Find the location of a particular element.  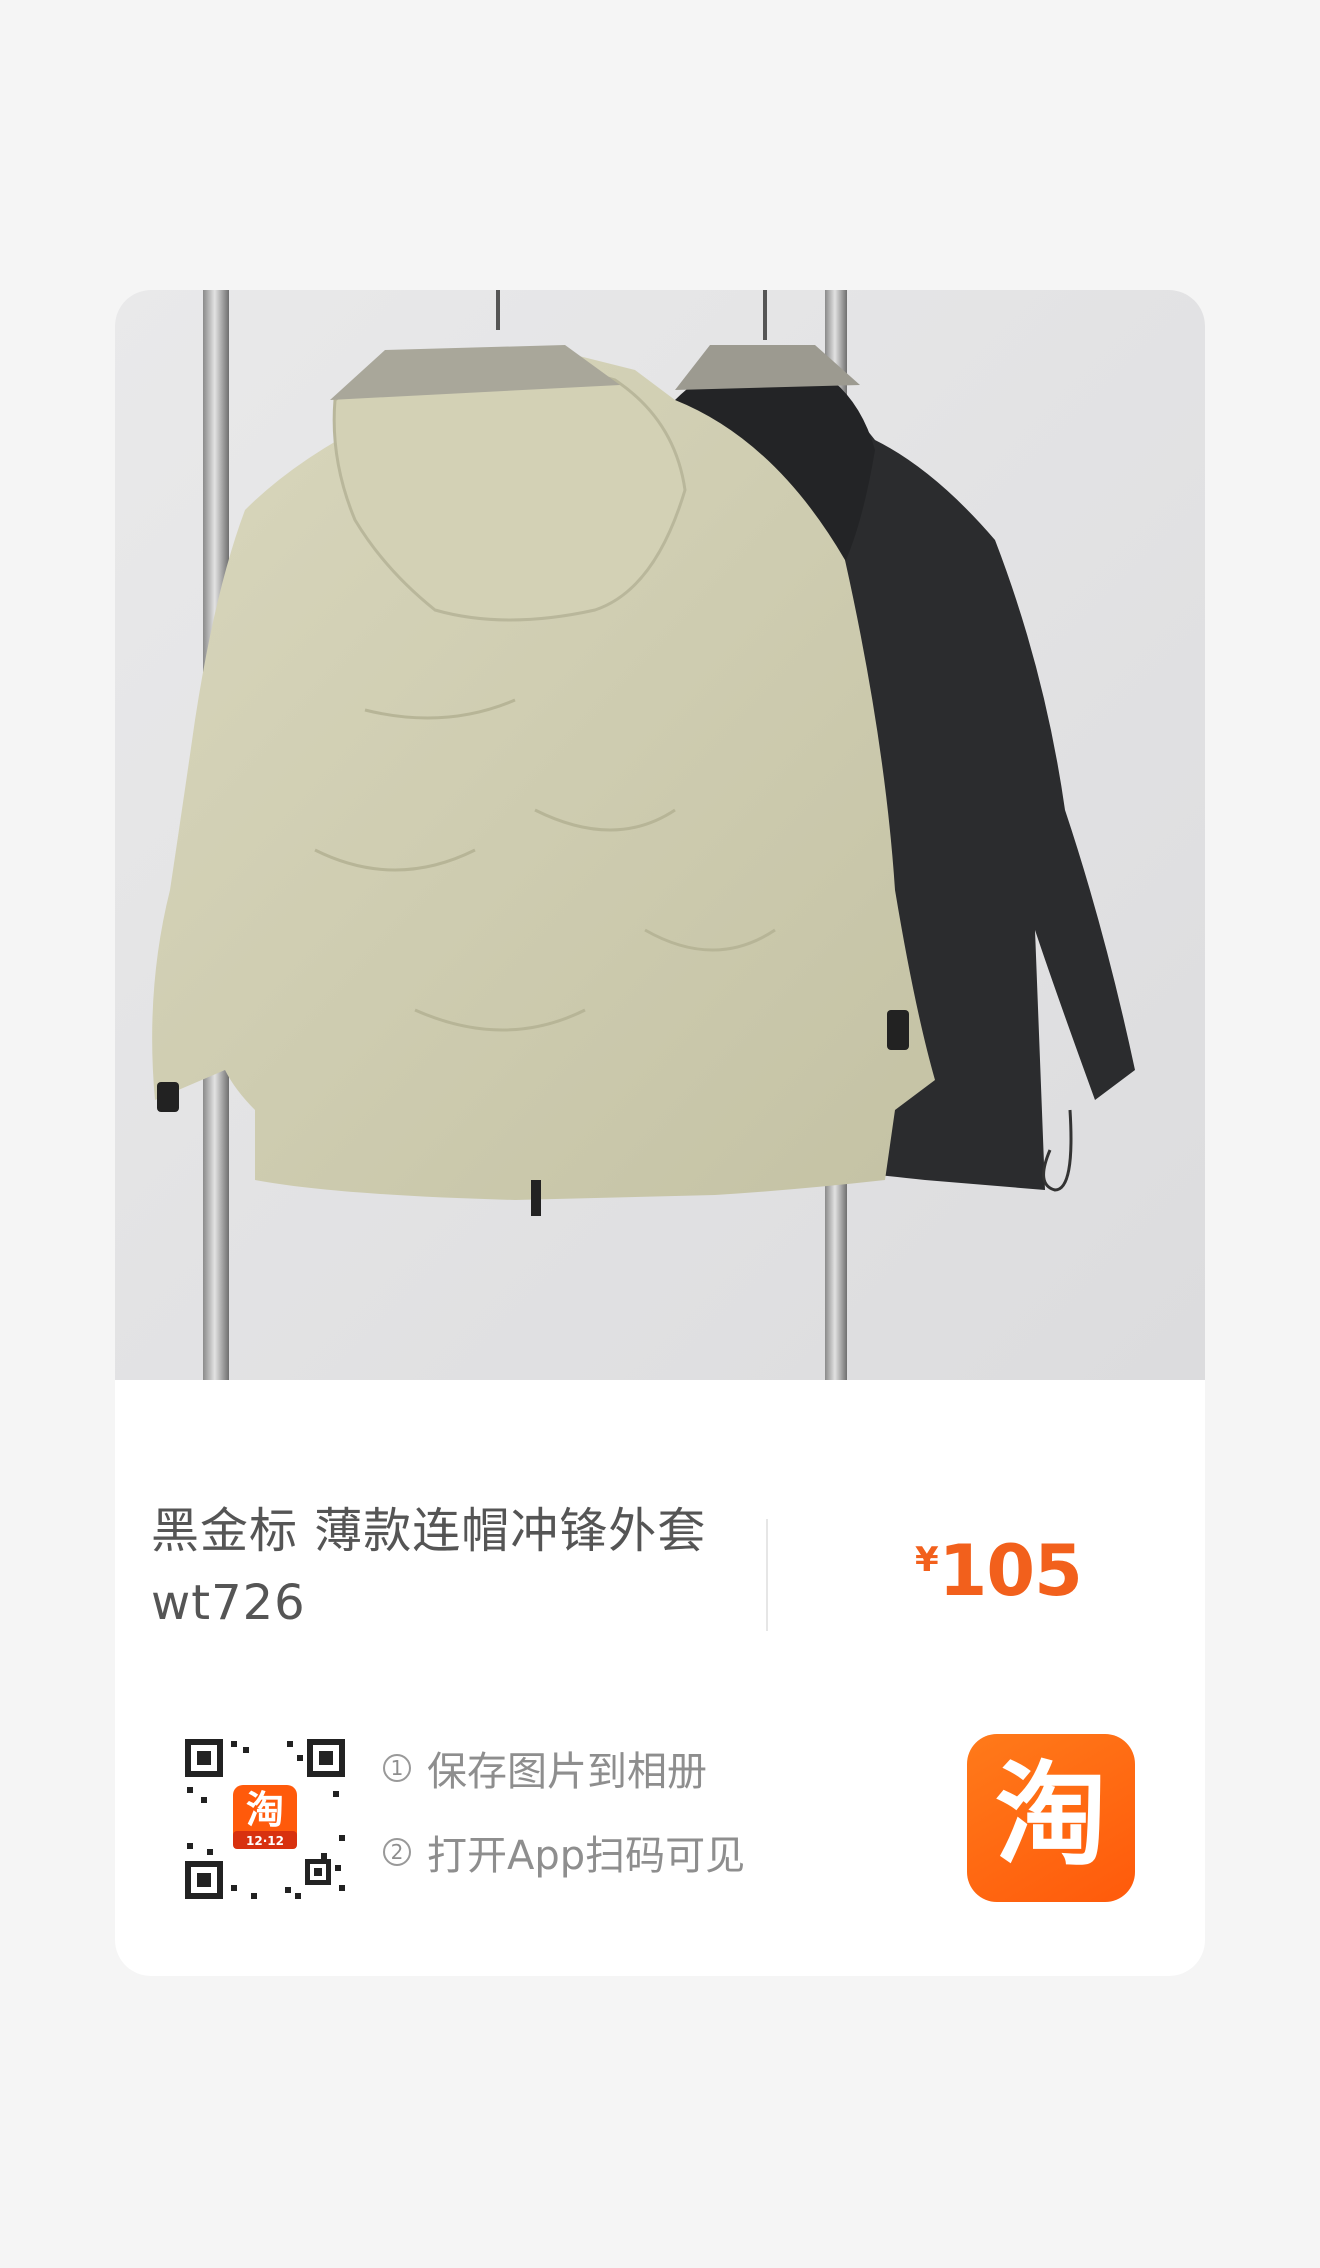

product-price: ¥105 is located at coordinates (999, 1571).